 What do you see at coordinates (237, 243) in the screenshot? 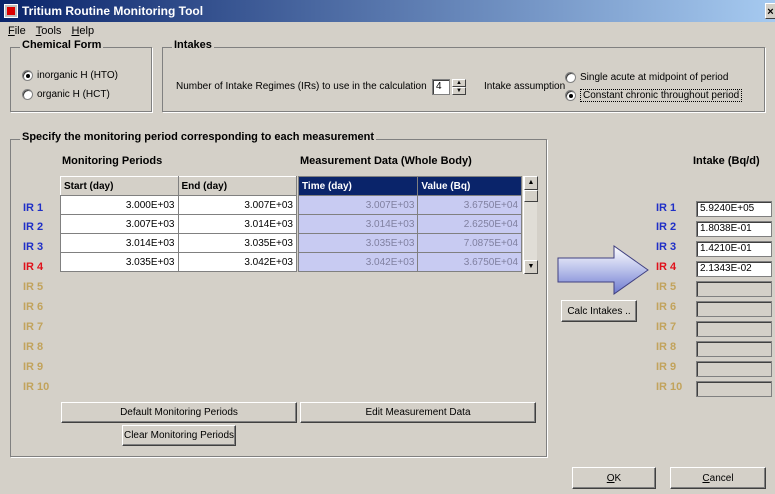
I see `end-cell: 3.035E+03` at bounding box center [237, 243].